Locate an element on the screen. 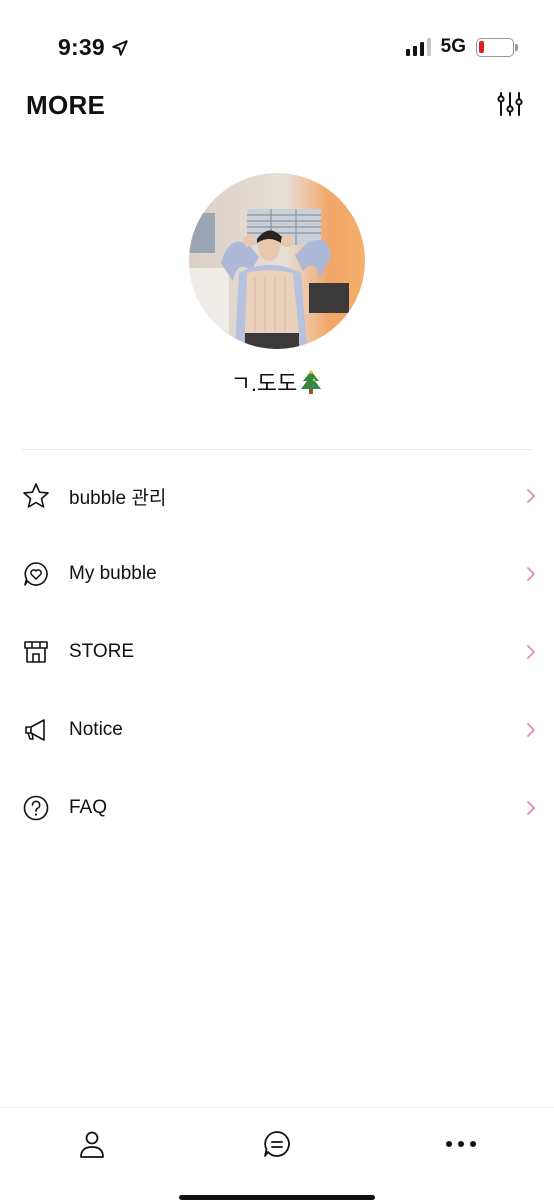 This screenshot has width=554, height=1200. status-time: 9:39 is located at coordinates (93, 47).